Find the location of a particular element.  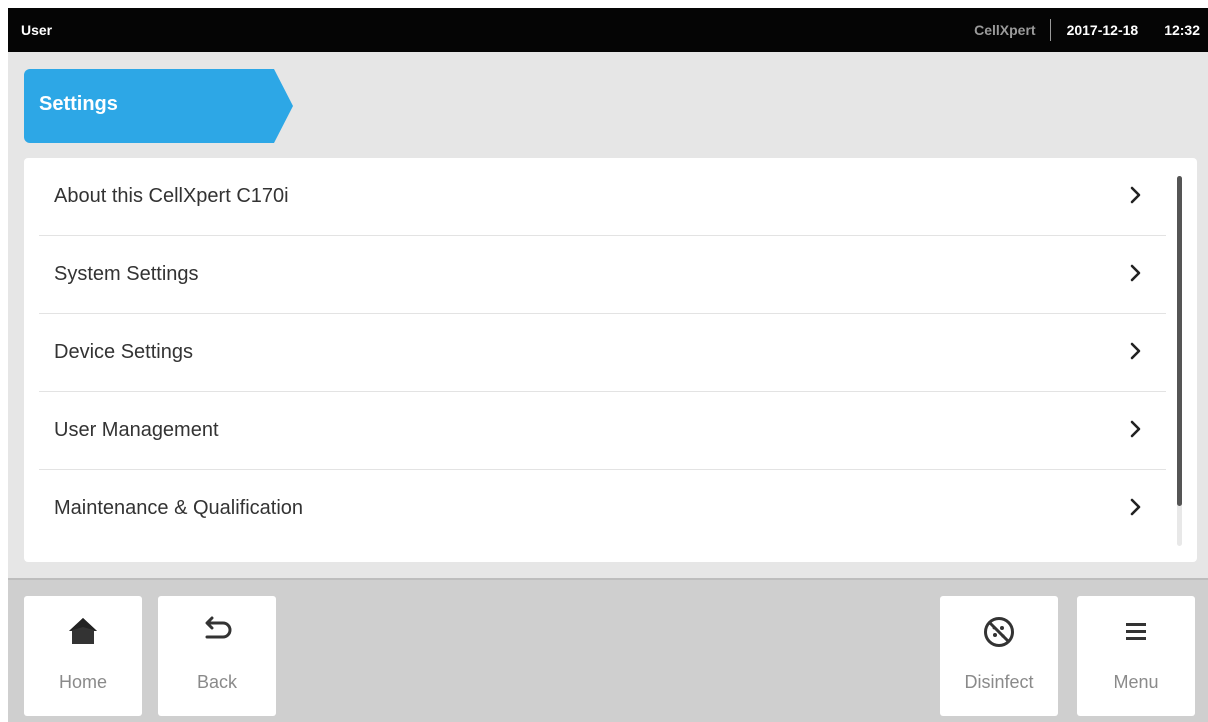

scrollbar is located at coordinates (1179, 361).